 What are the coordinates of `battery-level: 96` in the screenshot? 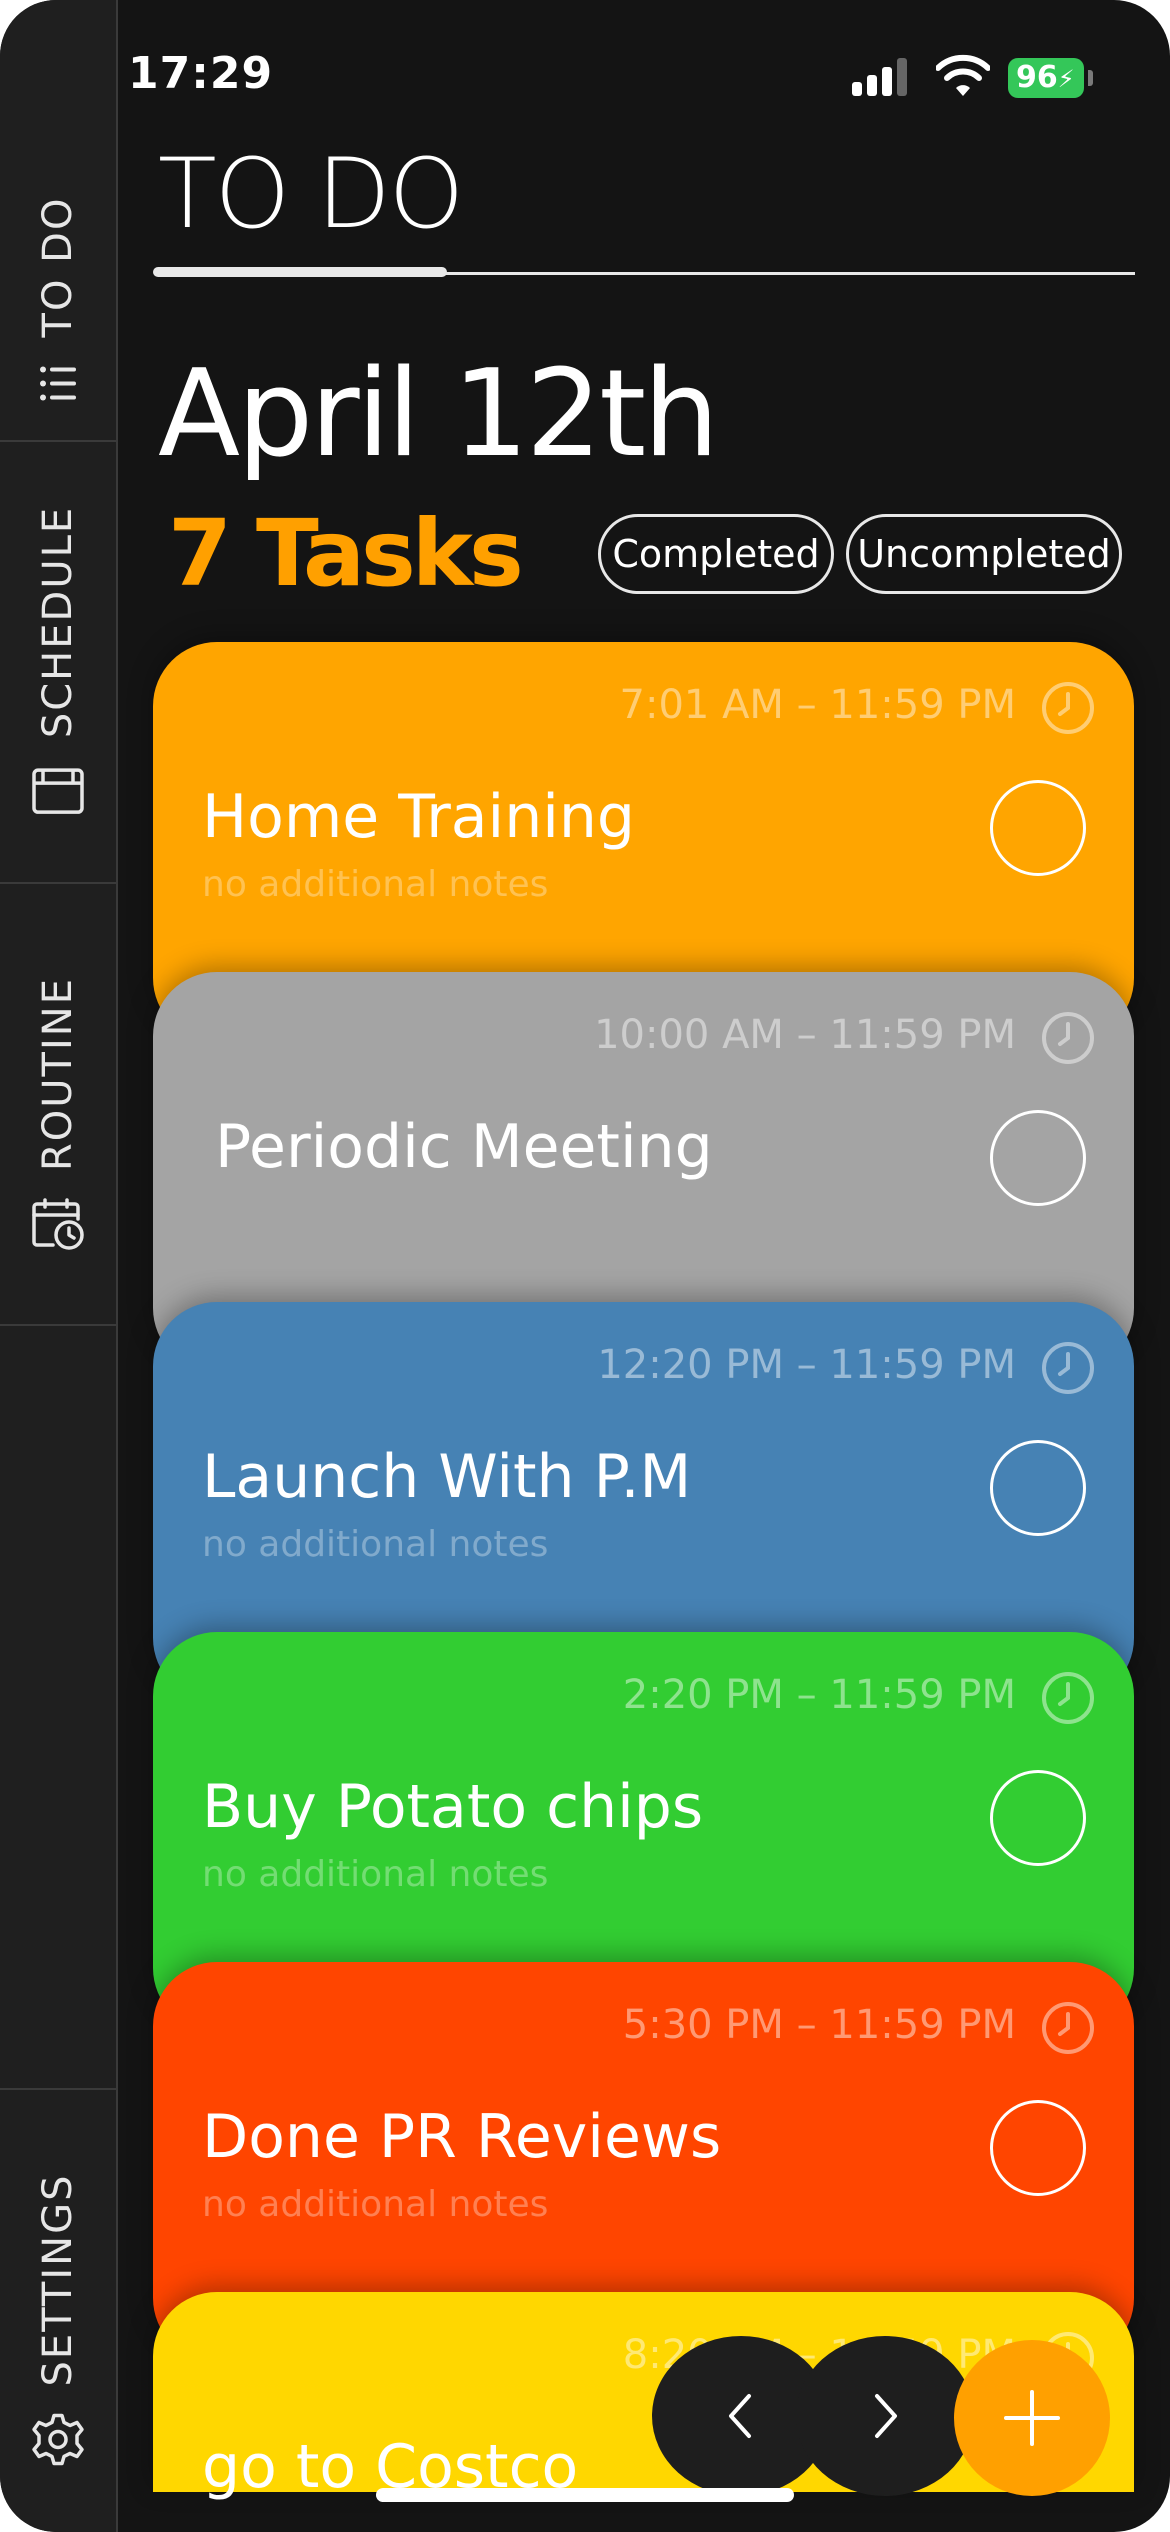 It's located at (1037, 77).